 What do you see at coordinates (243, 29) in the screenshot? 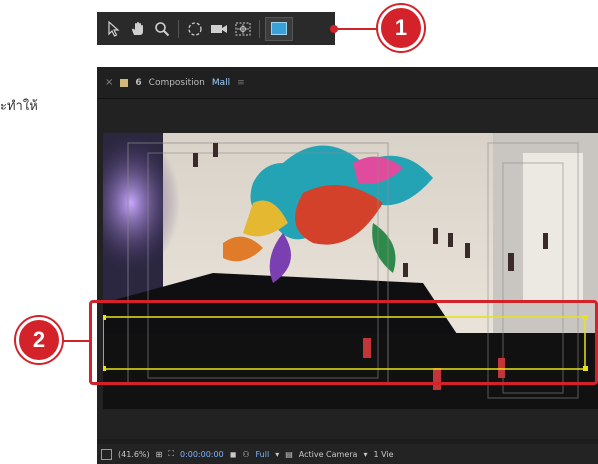
I see `pan-behind-tool-icon` at bounding box center [243, 29].